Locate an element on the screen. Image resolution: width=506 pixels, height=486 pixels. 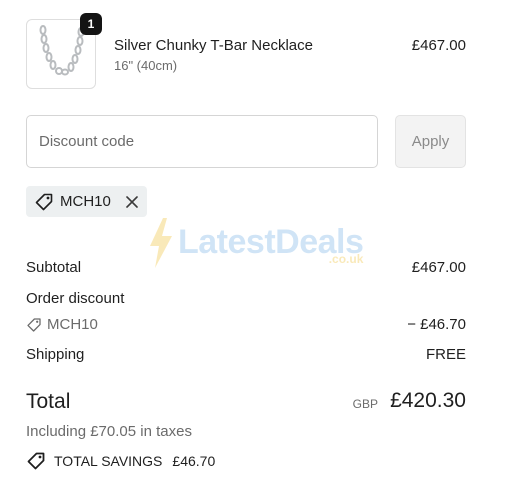
discount-code-input is located at coordinates (202, 141).